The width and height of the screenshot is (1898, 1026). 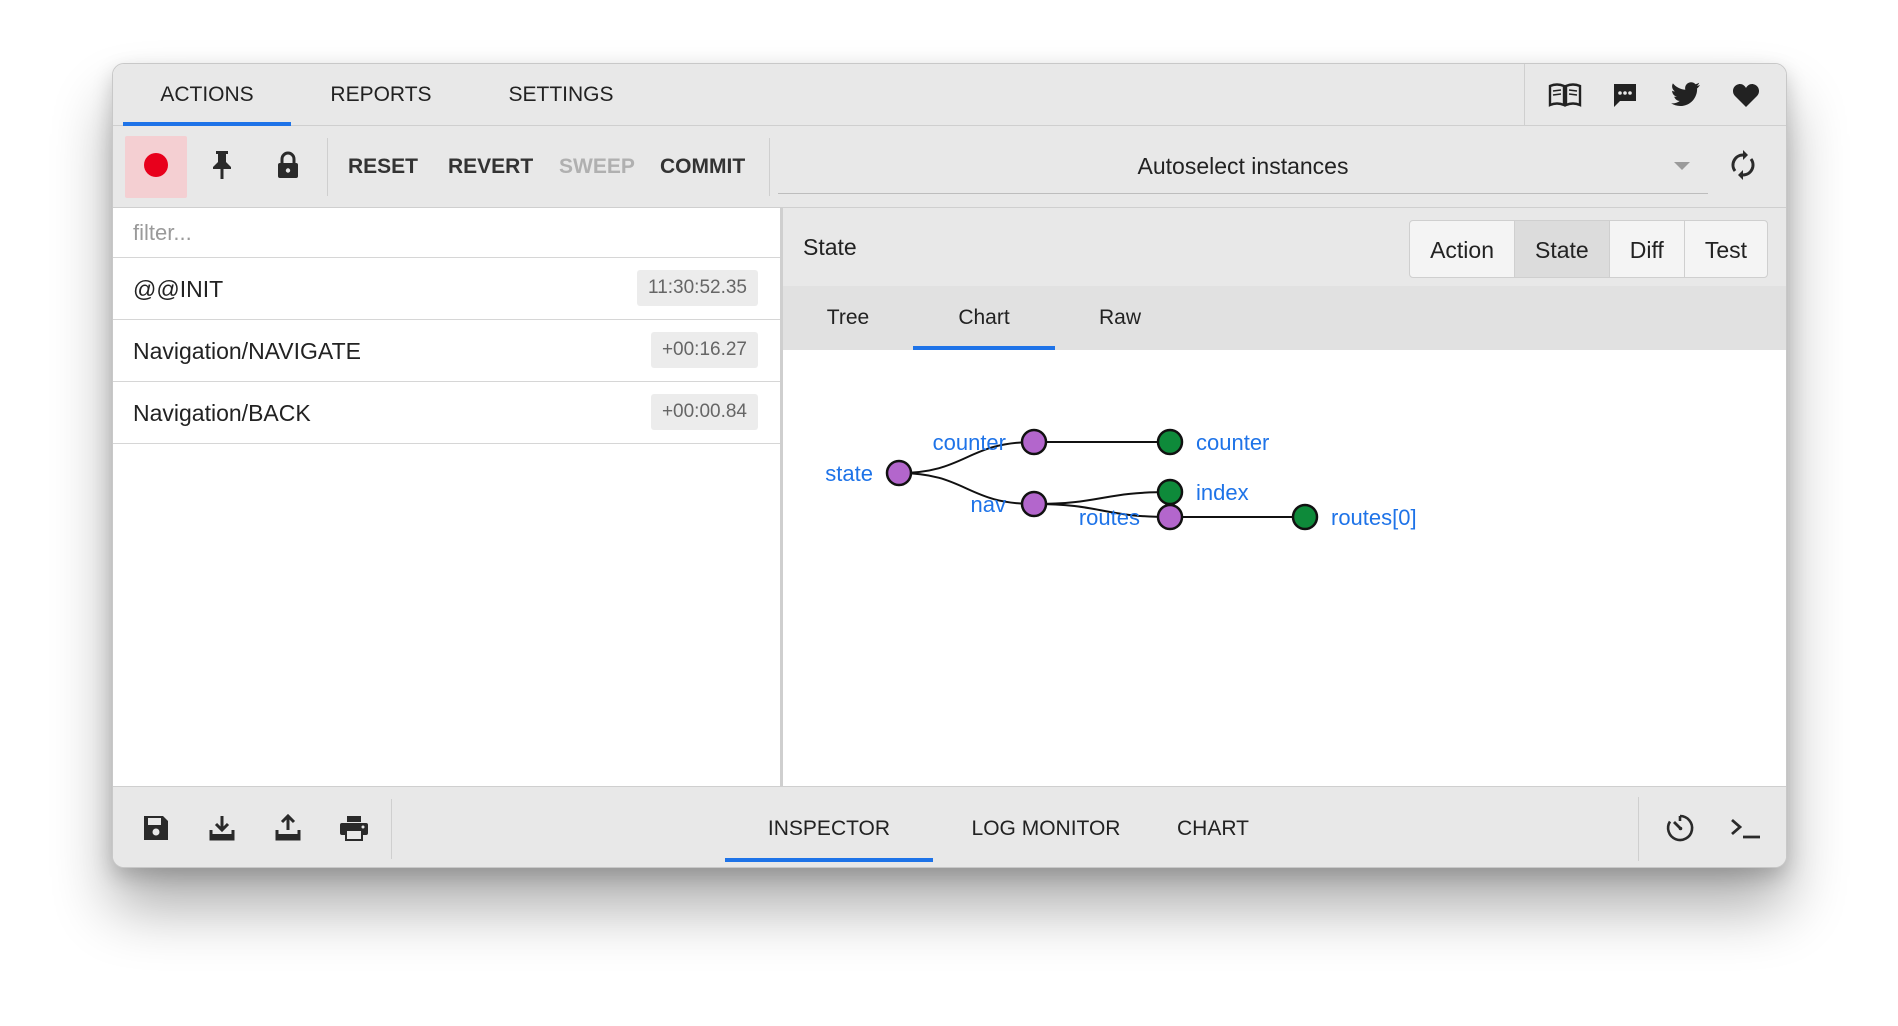 What do you see at coordinates (1284, 318) in the screenshot?
I see `inspector-subtabs: Tree Chart Raw` at bounding box center [1284, 318].